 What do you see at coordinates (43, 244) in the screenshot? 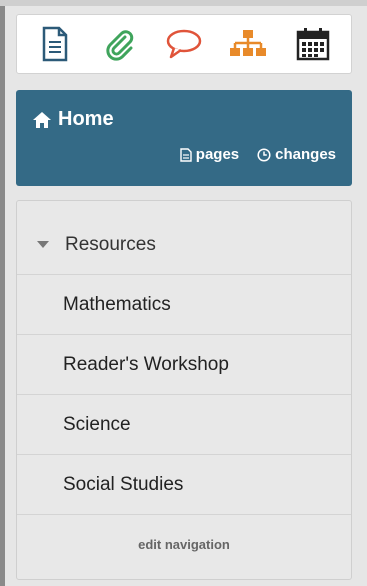
I see `caret-down-icon` at bounding box center [43, 244].